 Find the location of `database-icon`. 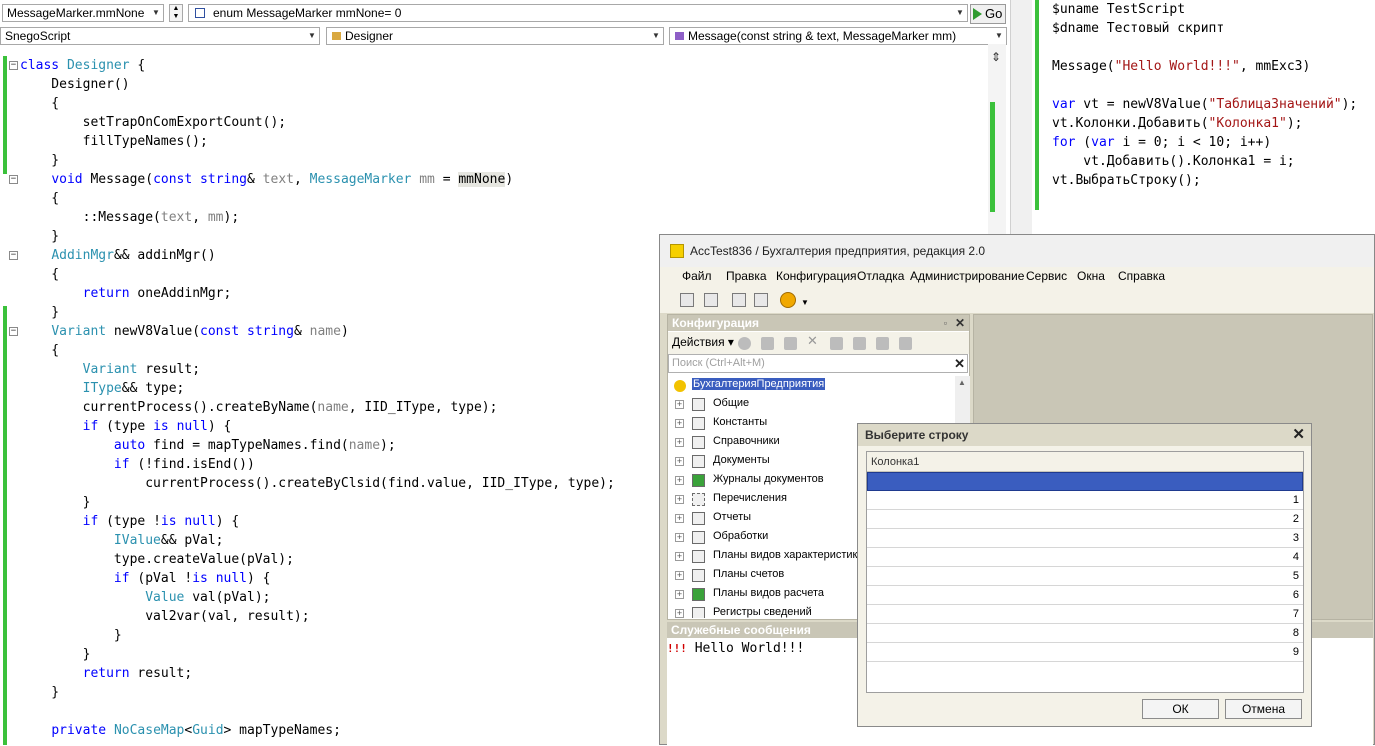

database-icon is located at coordinates (739, 300).